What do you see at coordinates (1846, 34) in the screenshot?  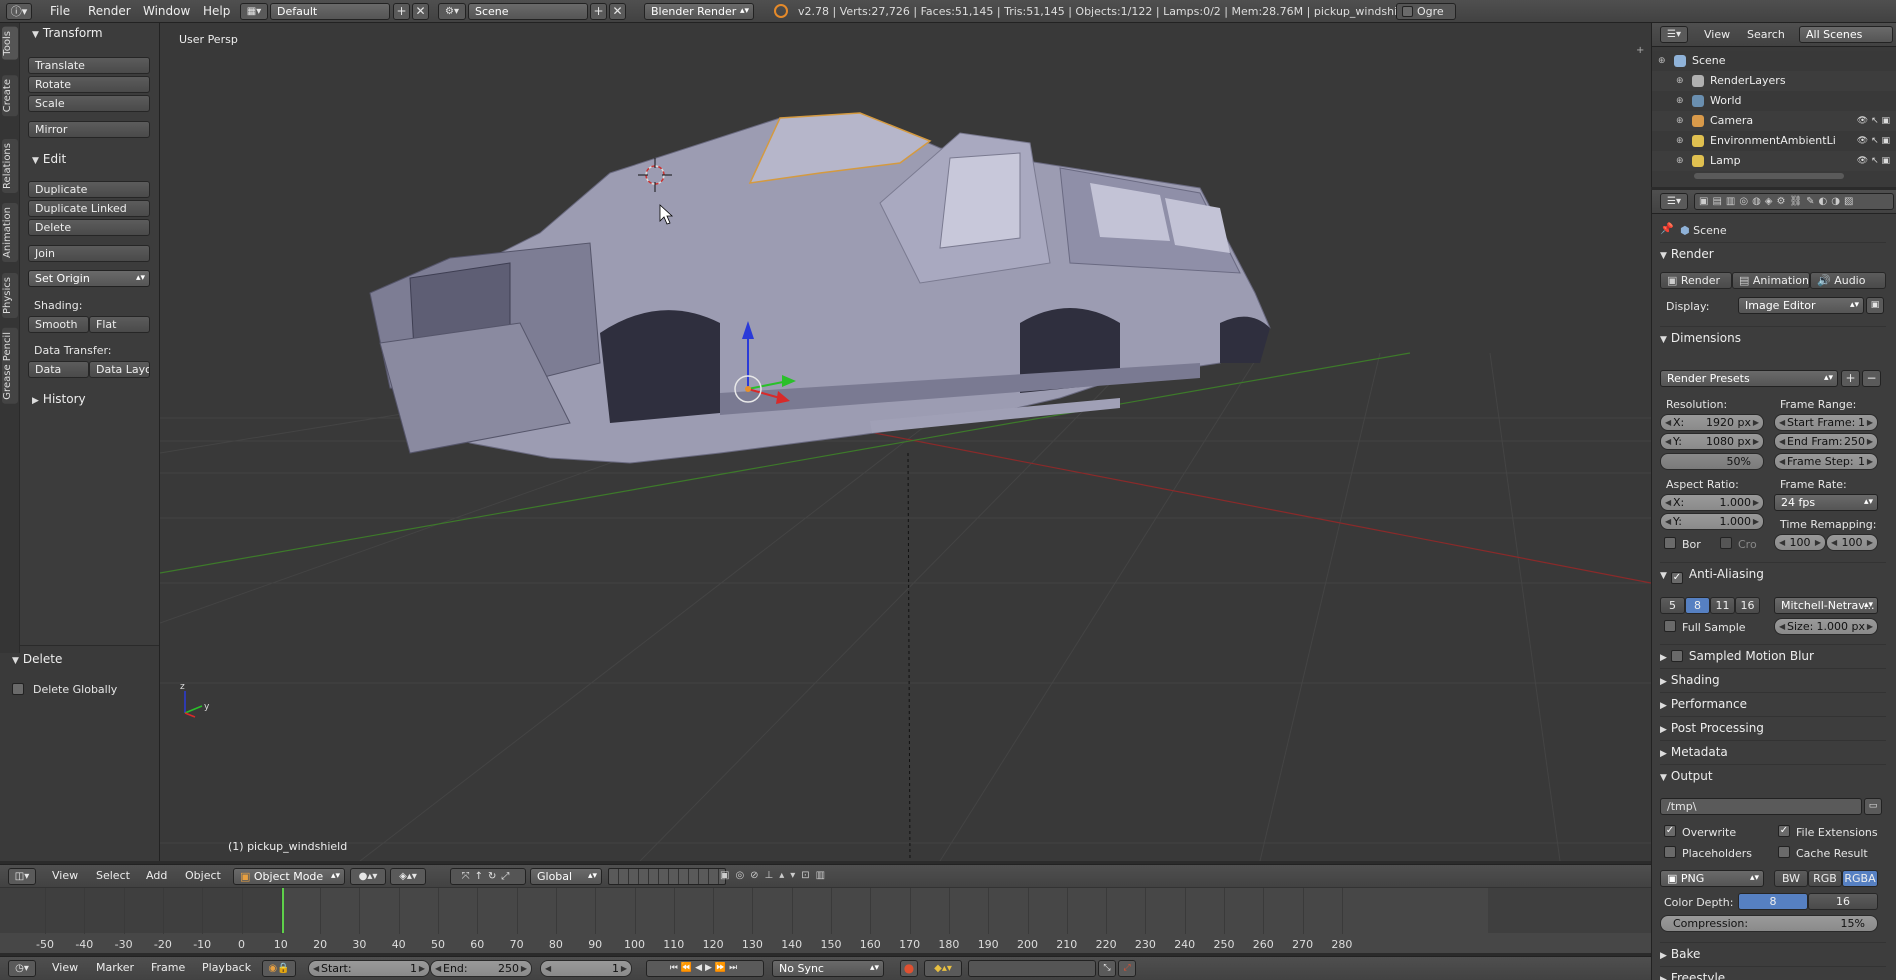 I see `outliner-filter-selector: All Scenes` at bounding box center [1846, 34].